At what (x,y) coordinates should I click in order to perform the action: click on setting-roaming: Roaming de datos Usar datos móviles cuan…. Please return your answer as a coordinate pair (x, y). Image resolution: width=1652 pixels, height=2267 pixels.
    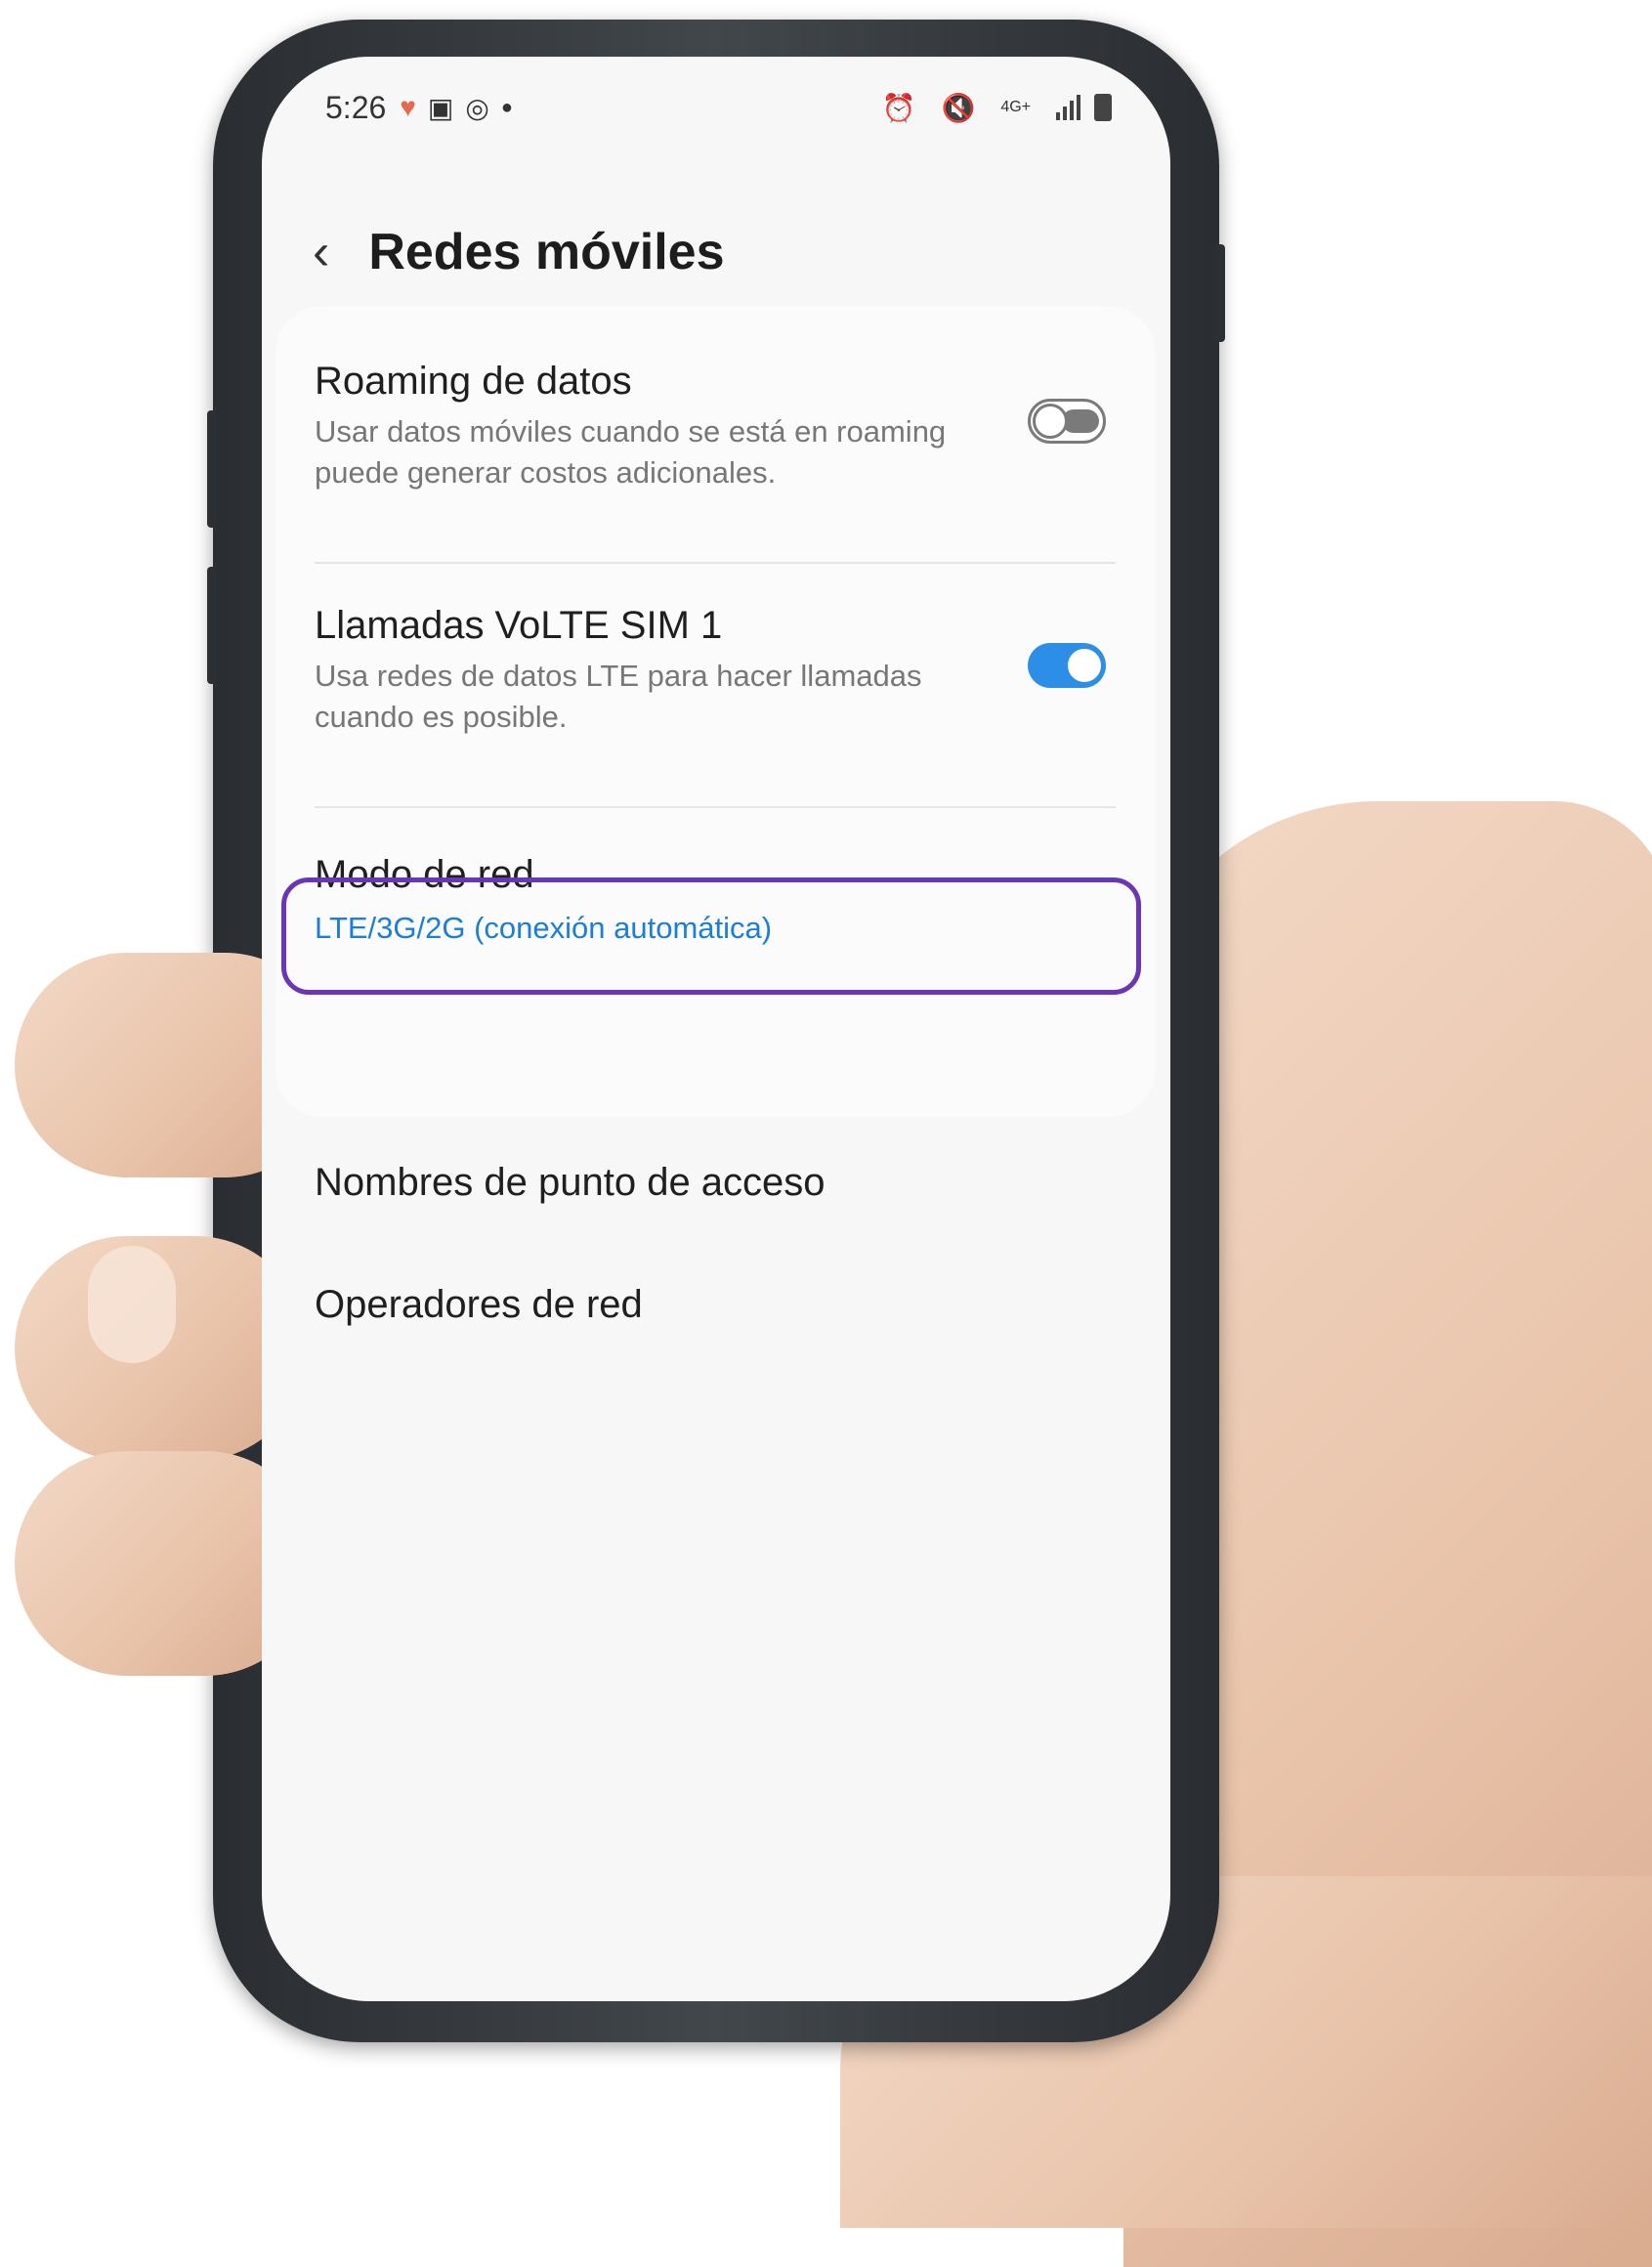
    Looking at the image, I should click on (715, 427).